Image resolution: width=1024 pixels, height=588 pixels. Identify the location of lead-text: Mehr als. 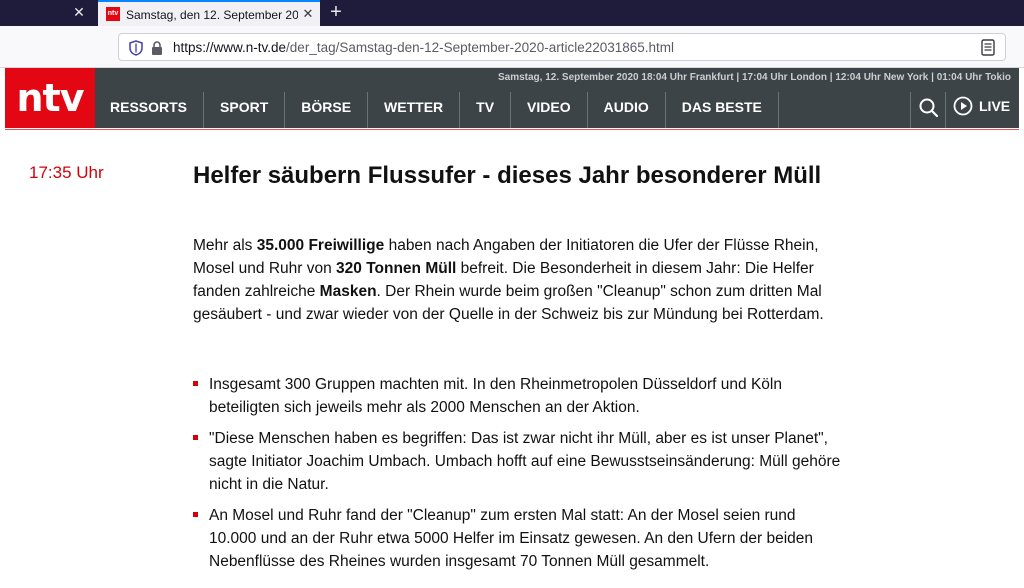
(225, 245).